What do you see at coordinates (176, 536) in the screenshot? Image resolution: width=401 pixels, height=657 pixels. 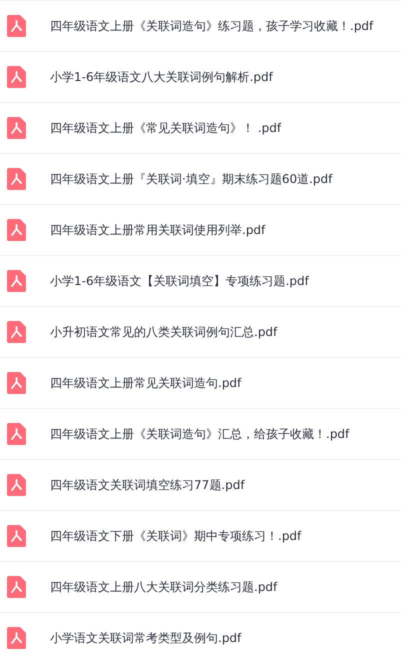 I see `file-name: 四年级语文下册《关联词》期中专项练习！.pdf` at bounding box center [176, 536].